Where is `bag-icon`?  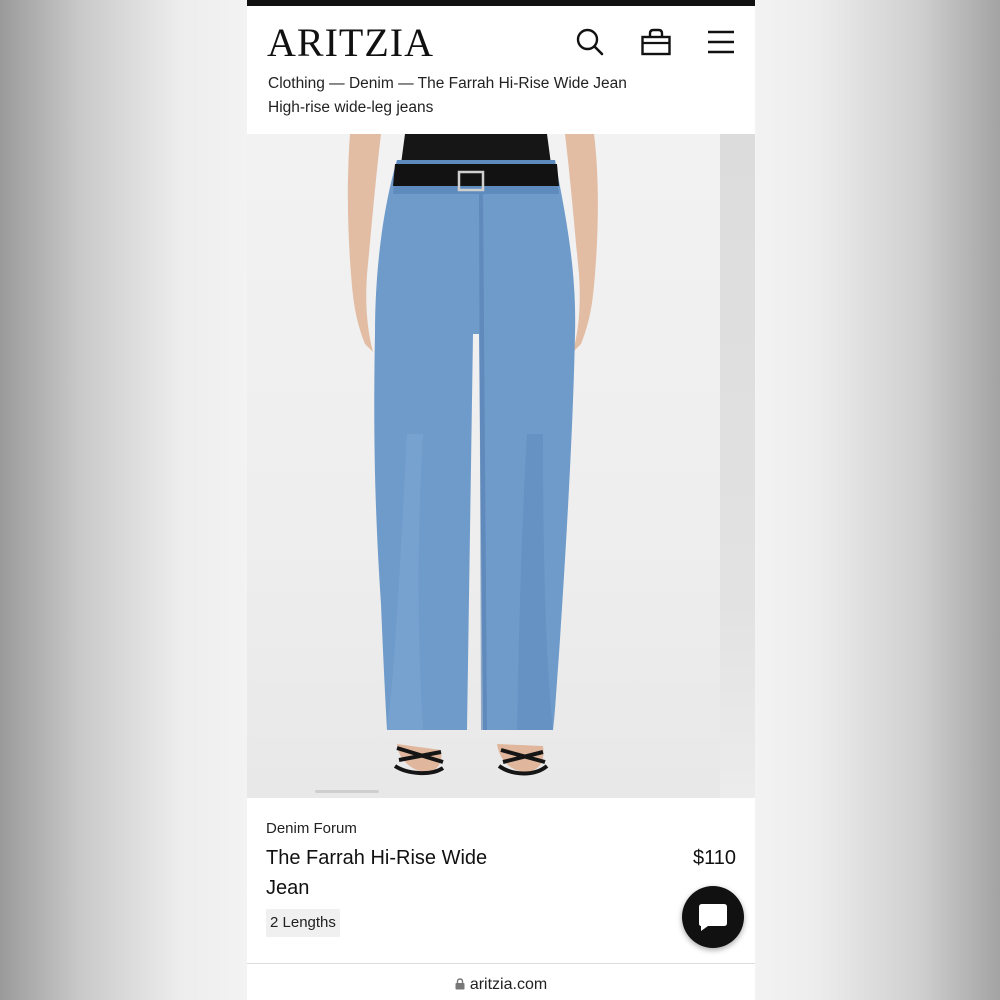
bag-icon is located at coordinates (656, 42).